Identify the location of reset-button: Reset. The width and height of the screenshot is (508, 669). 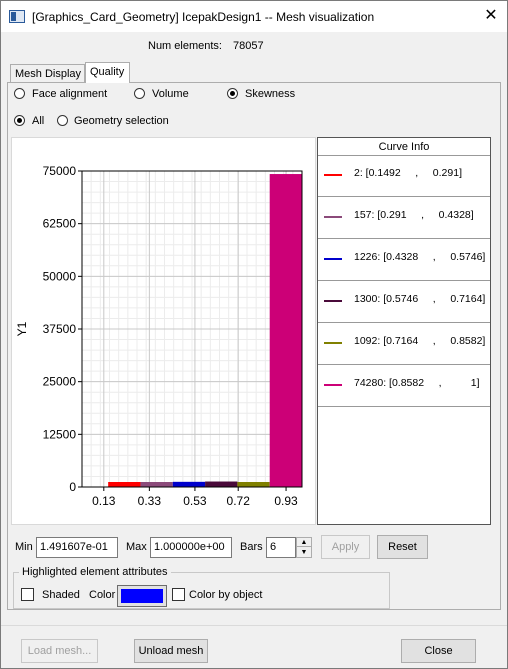
(402, 547).